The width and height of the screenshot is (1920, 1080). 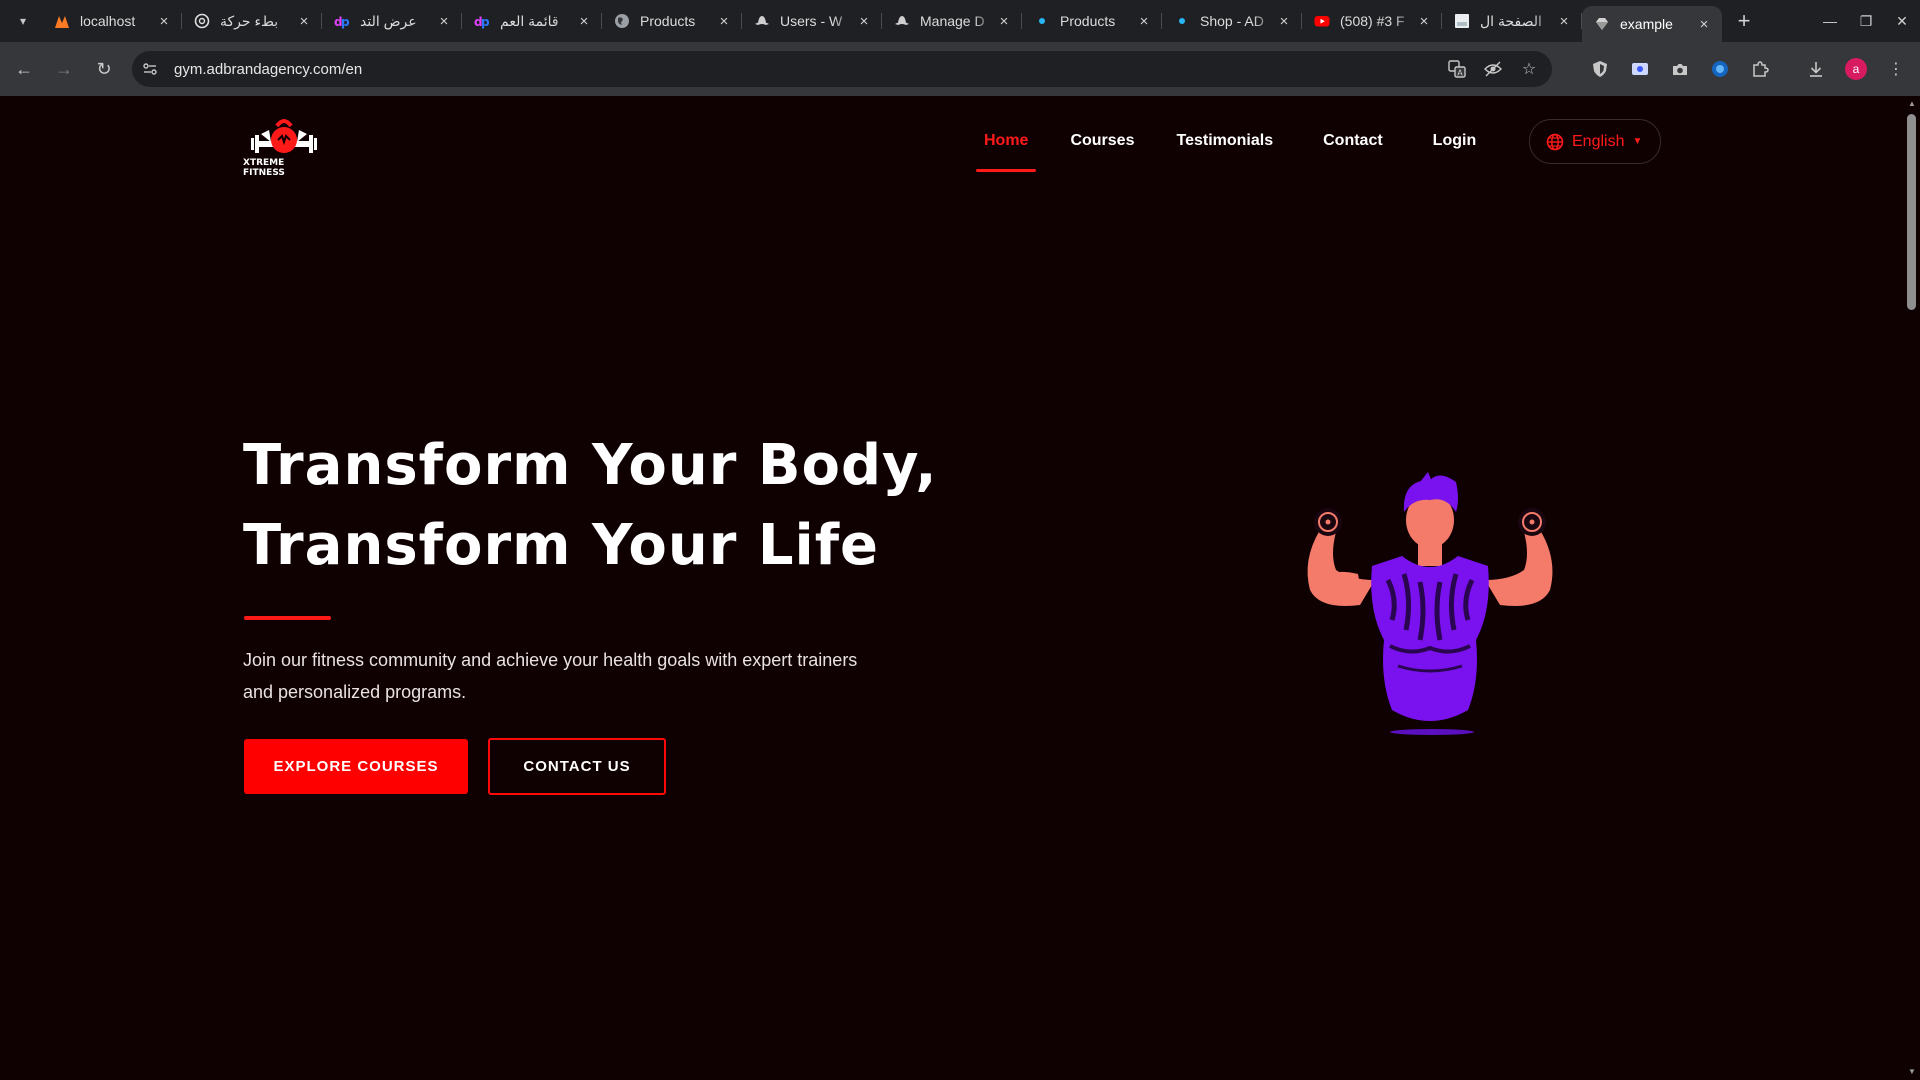 I want to click on tab-title: الصفحة ال, so click(x=1511, y=20).